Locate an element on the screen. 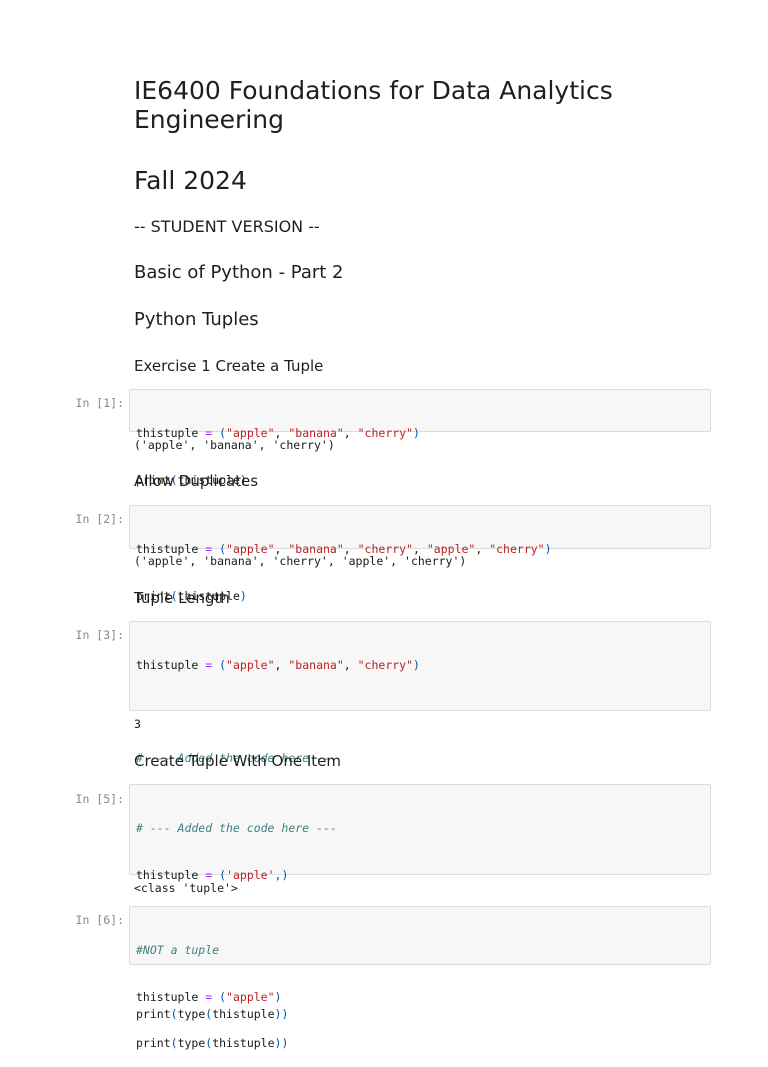 The height and width of the screenshot is (1067, 768). heading-tuple-length: Tuple Length is located at coordinates (182, 598).